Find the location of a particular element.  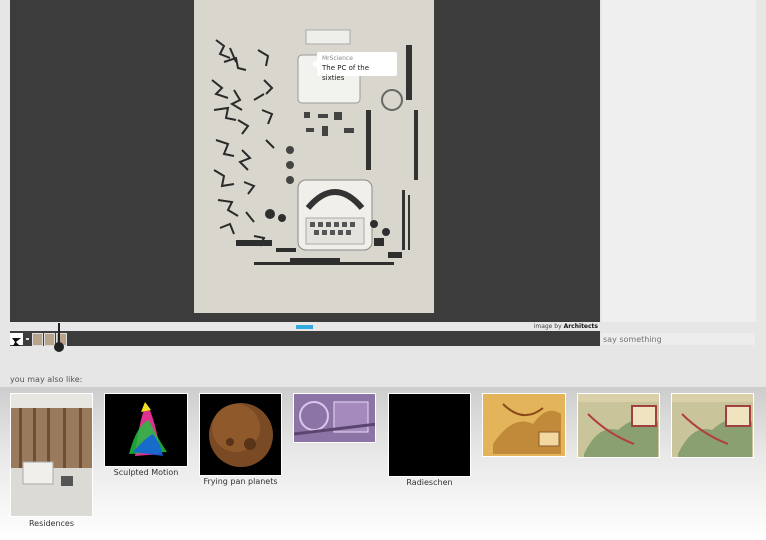

timeline-thumb is located at coordinates (304, 327).